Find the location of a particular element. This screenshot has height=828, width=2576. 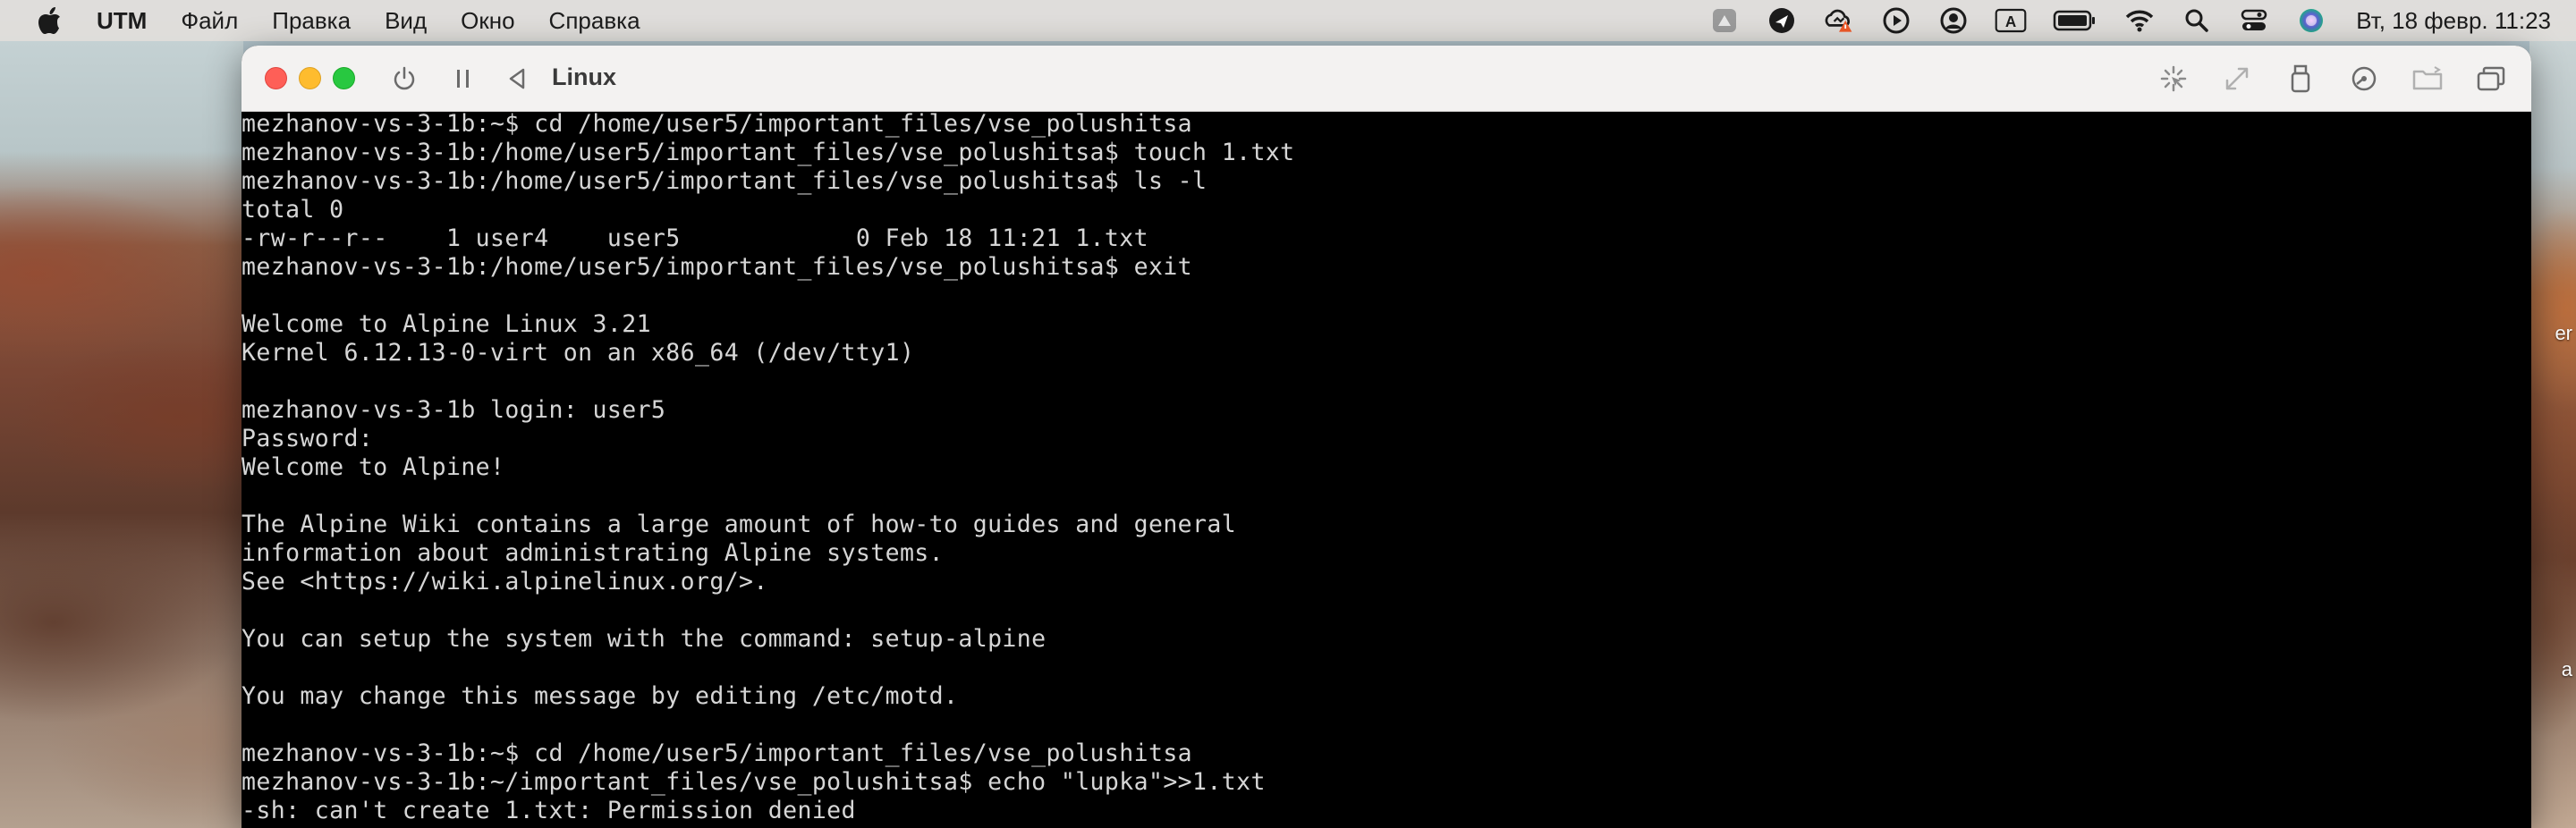

desktop-item-label: er is located at coordinates (2563, 333).